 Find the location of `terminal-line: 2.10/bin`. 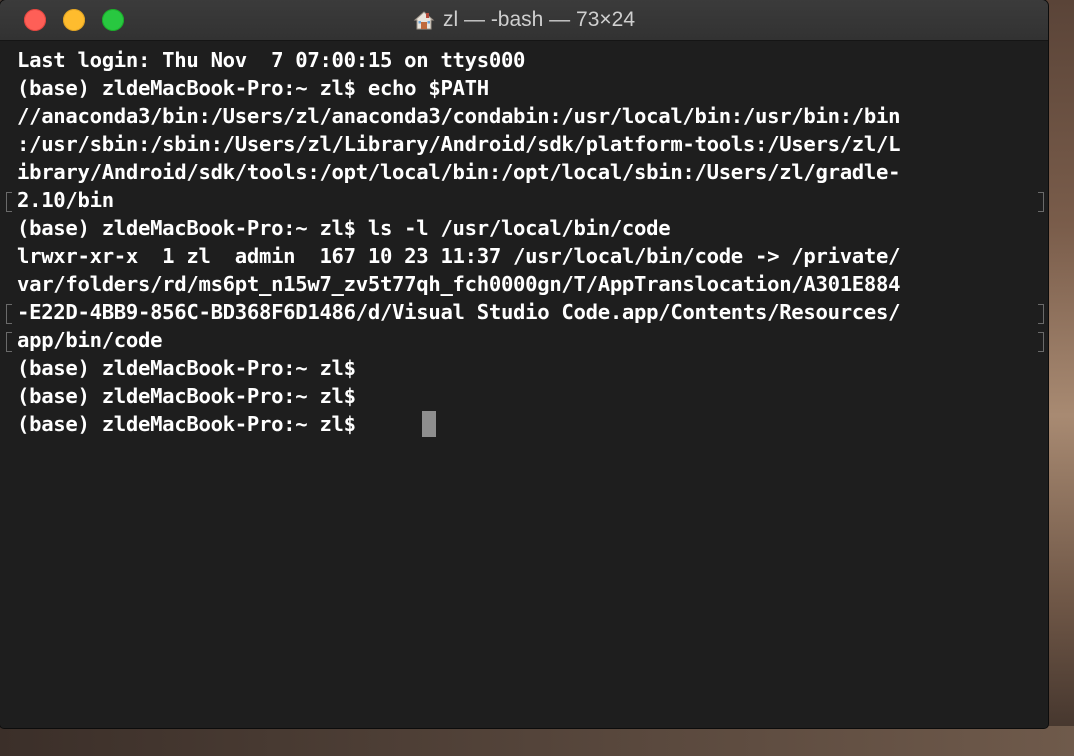

terminal-line: 2.10/bin is located at coordinates (65, 200).